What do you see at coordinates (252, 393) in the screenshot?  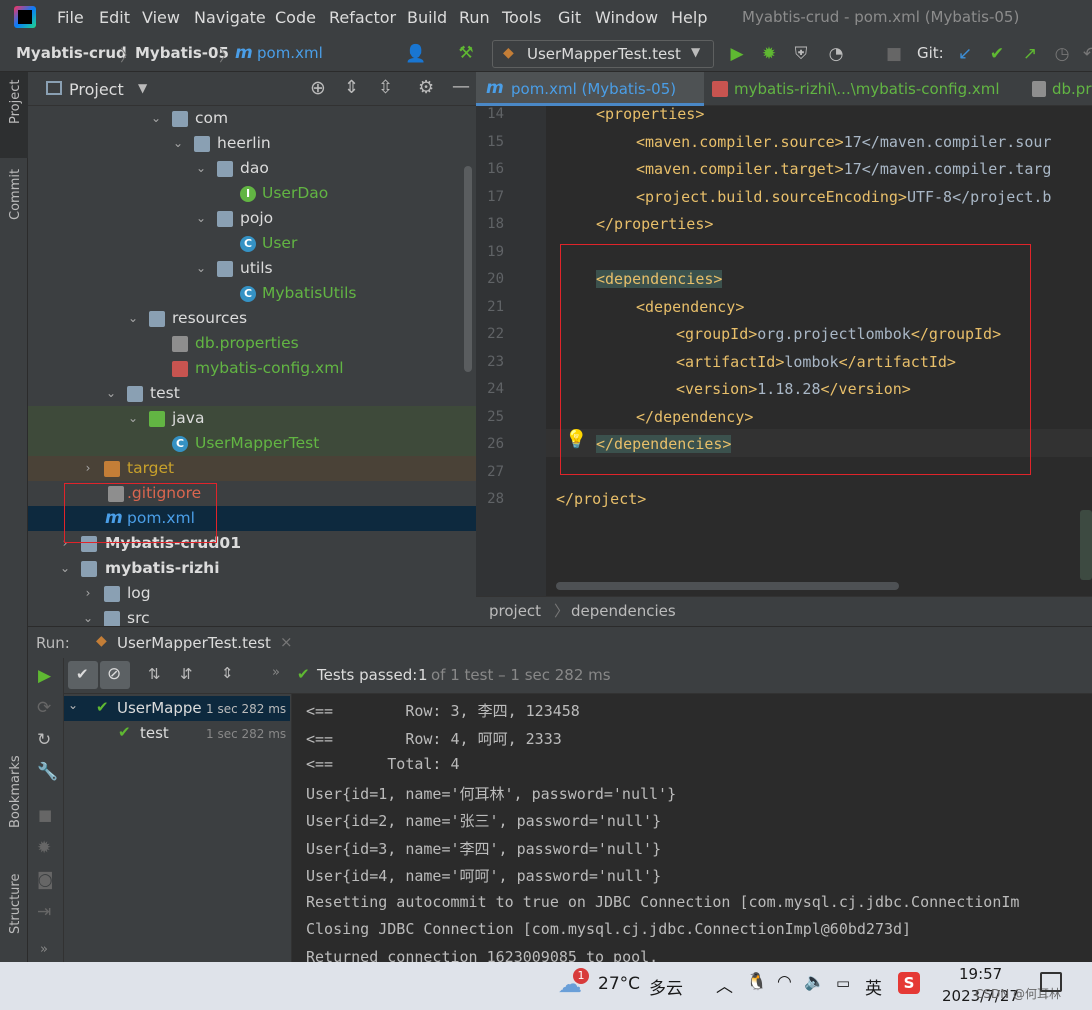 I see `tree-item-test: ⌄ test` at bounding box center [252, 393].